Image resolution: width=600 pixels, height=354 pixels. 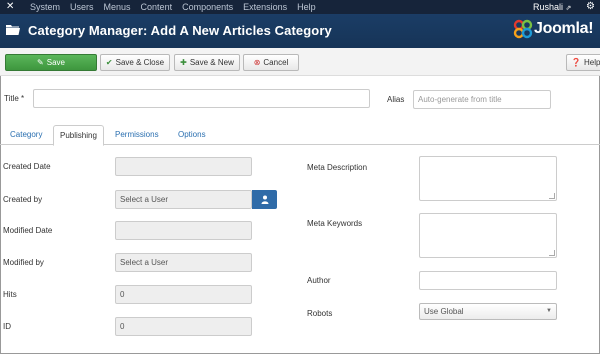 What do you see at coordinates (396, 99) in the screenshot?
I see `alias-label: Alias` at bounding box center [396, 99].